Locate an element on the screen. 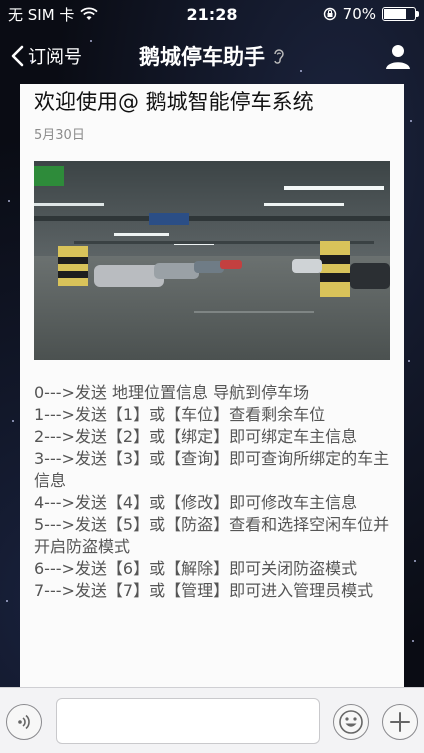 This screenshot has height=753, width=424. ear-icon is located at coordinates (279, 56).